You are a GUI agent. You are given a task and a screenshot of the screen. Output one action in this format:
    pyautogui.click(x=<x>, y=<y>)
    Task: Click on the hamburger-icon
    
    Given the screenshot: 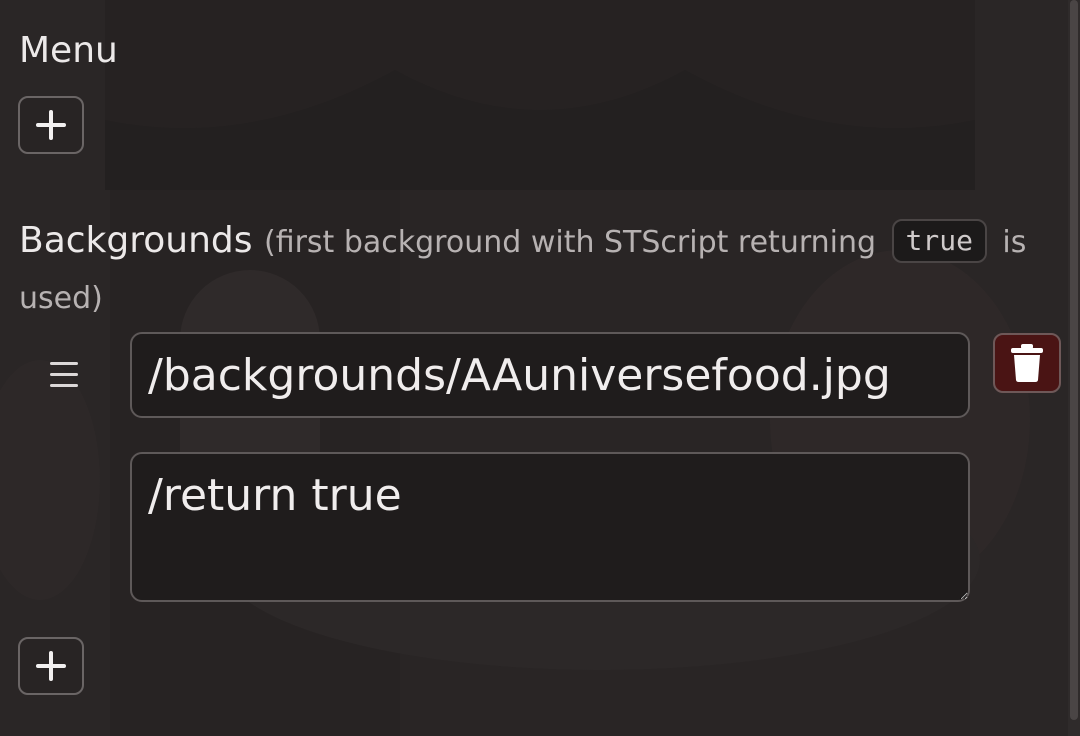 What is the action you would take?
    pyautogui.click(x=64, y=375)
    